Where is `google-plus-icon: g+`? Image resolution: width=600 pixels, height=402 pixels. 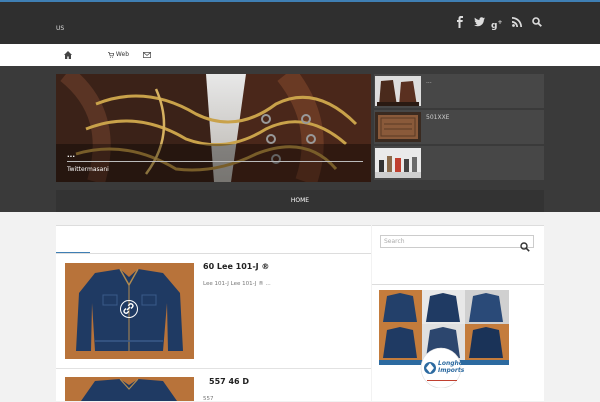 google-plus-icon: g+ is located at coordinates (496, 24).